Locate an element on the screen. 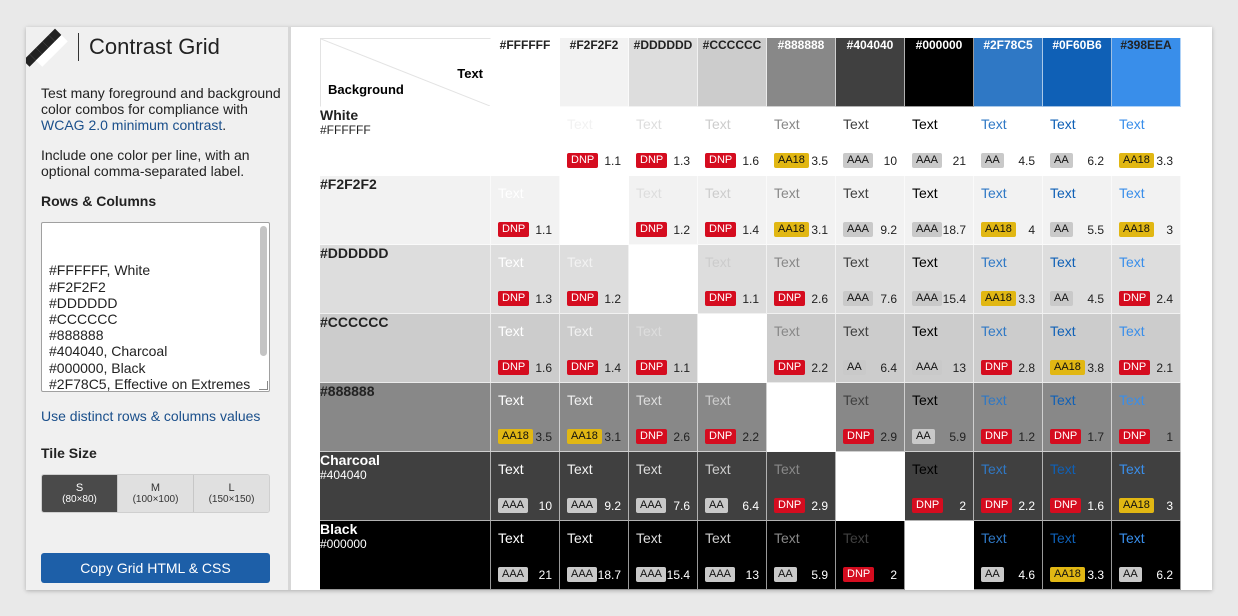  column-header: #CCCCCC is located at coordinates (732, 72).